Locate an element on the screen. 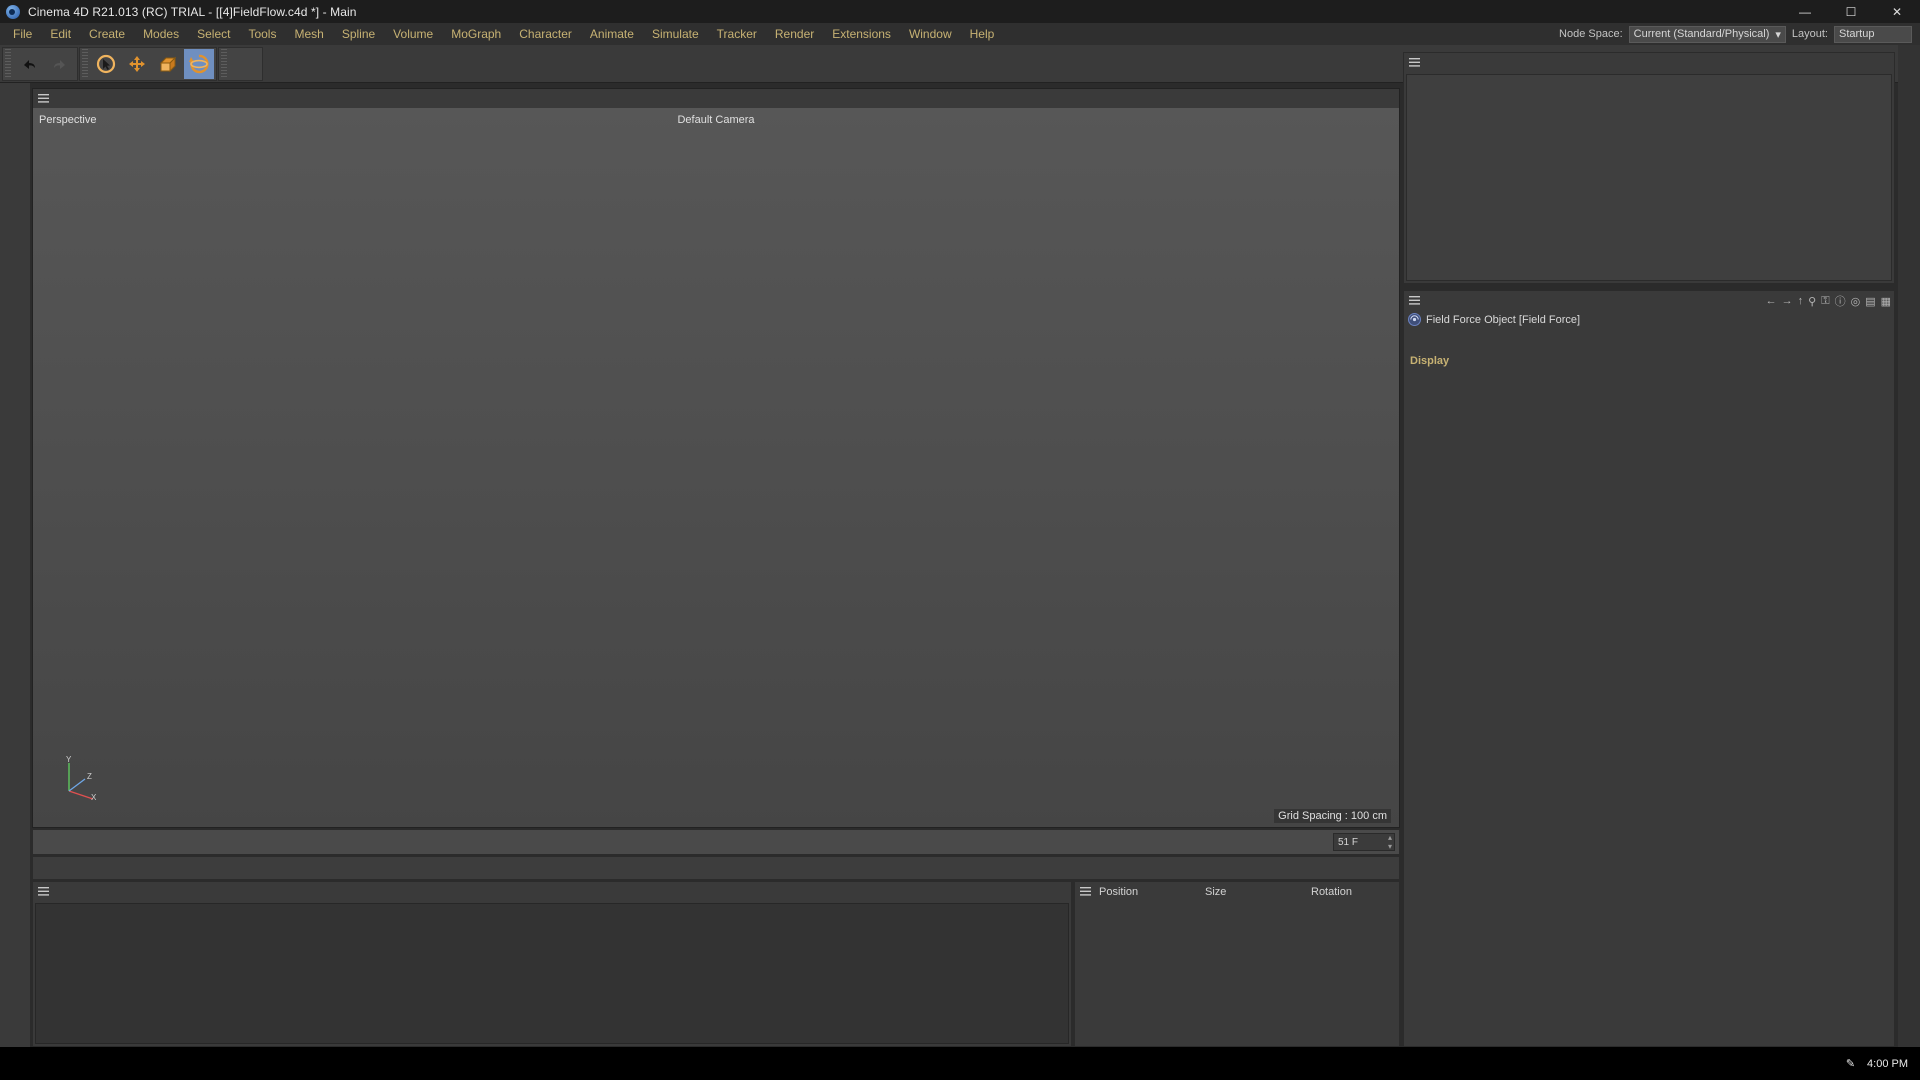  svg-text: Z is located at coordinates (89, 776).